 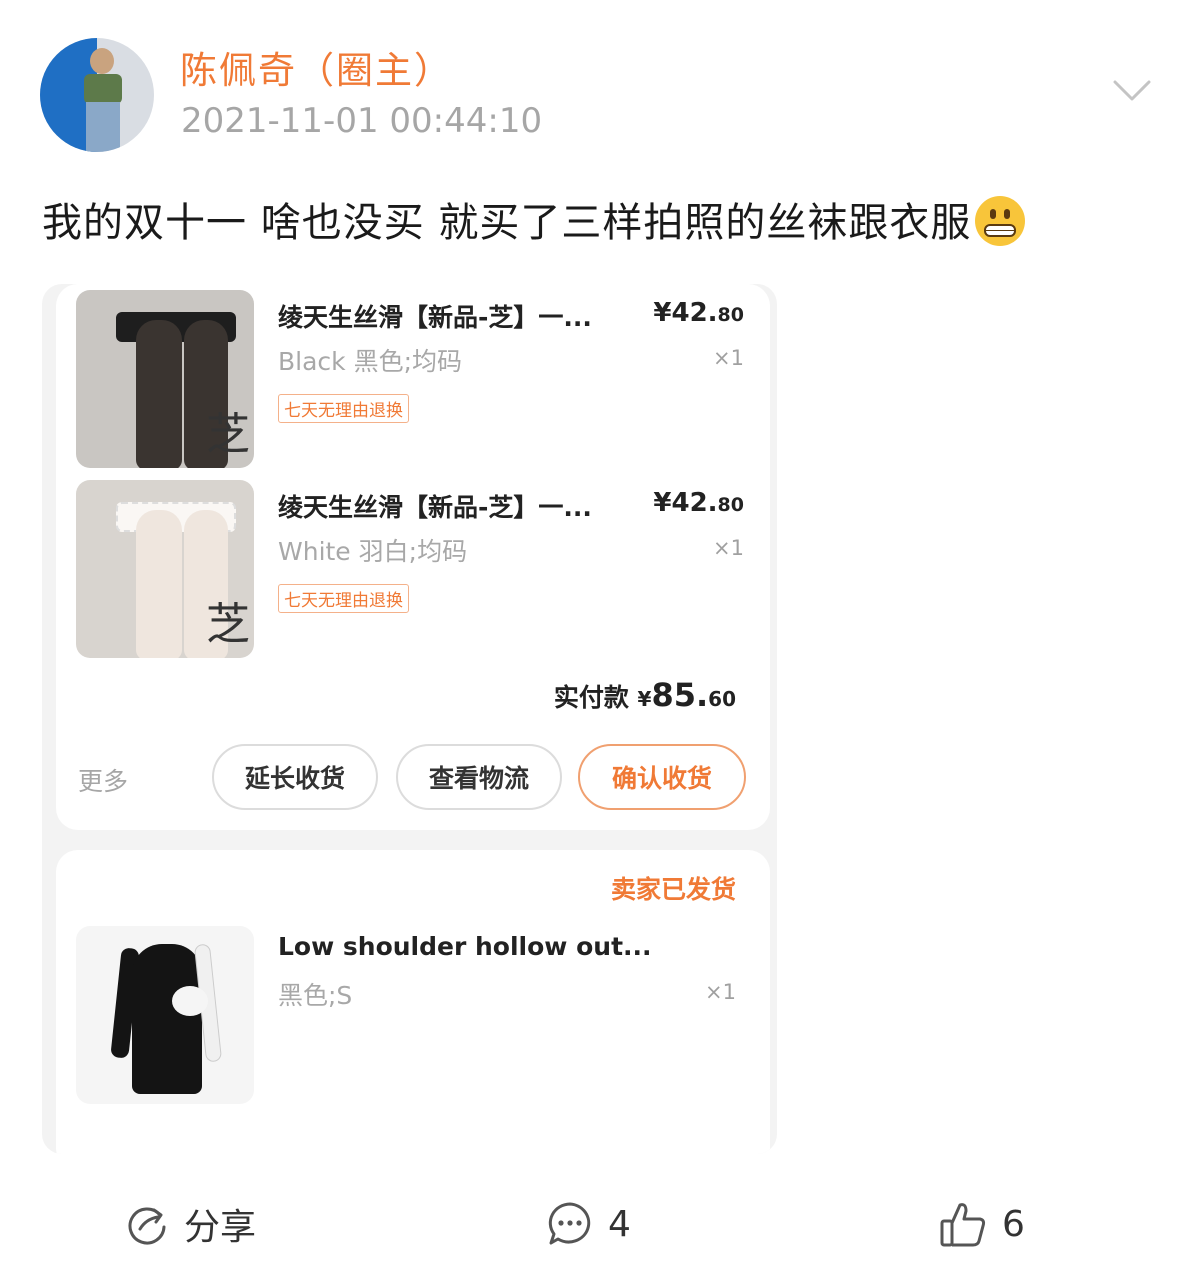 I want to click on share-label: 分享, so click(x=220, y=1227).